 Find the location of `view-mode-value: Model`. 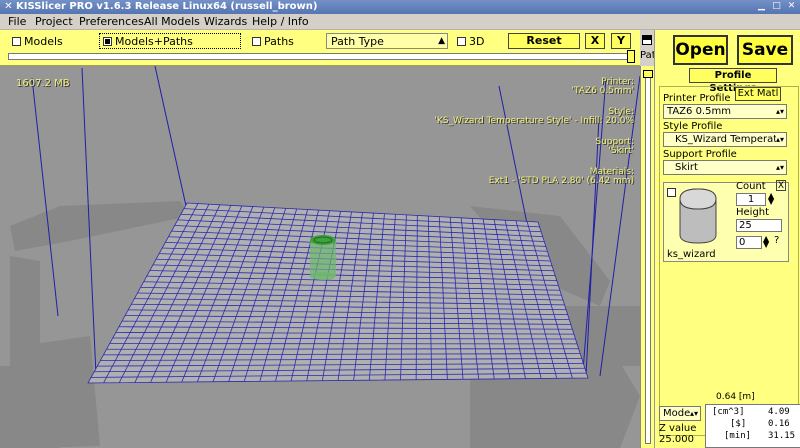

view-mode-value: Model is located at coordinates (678, 413).